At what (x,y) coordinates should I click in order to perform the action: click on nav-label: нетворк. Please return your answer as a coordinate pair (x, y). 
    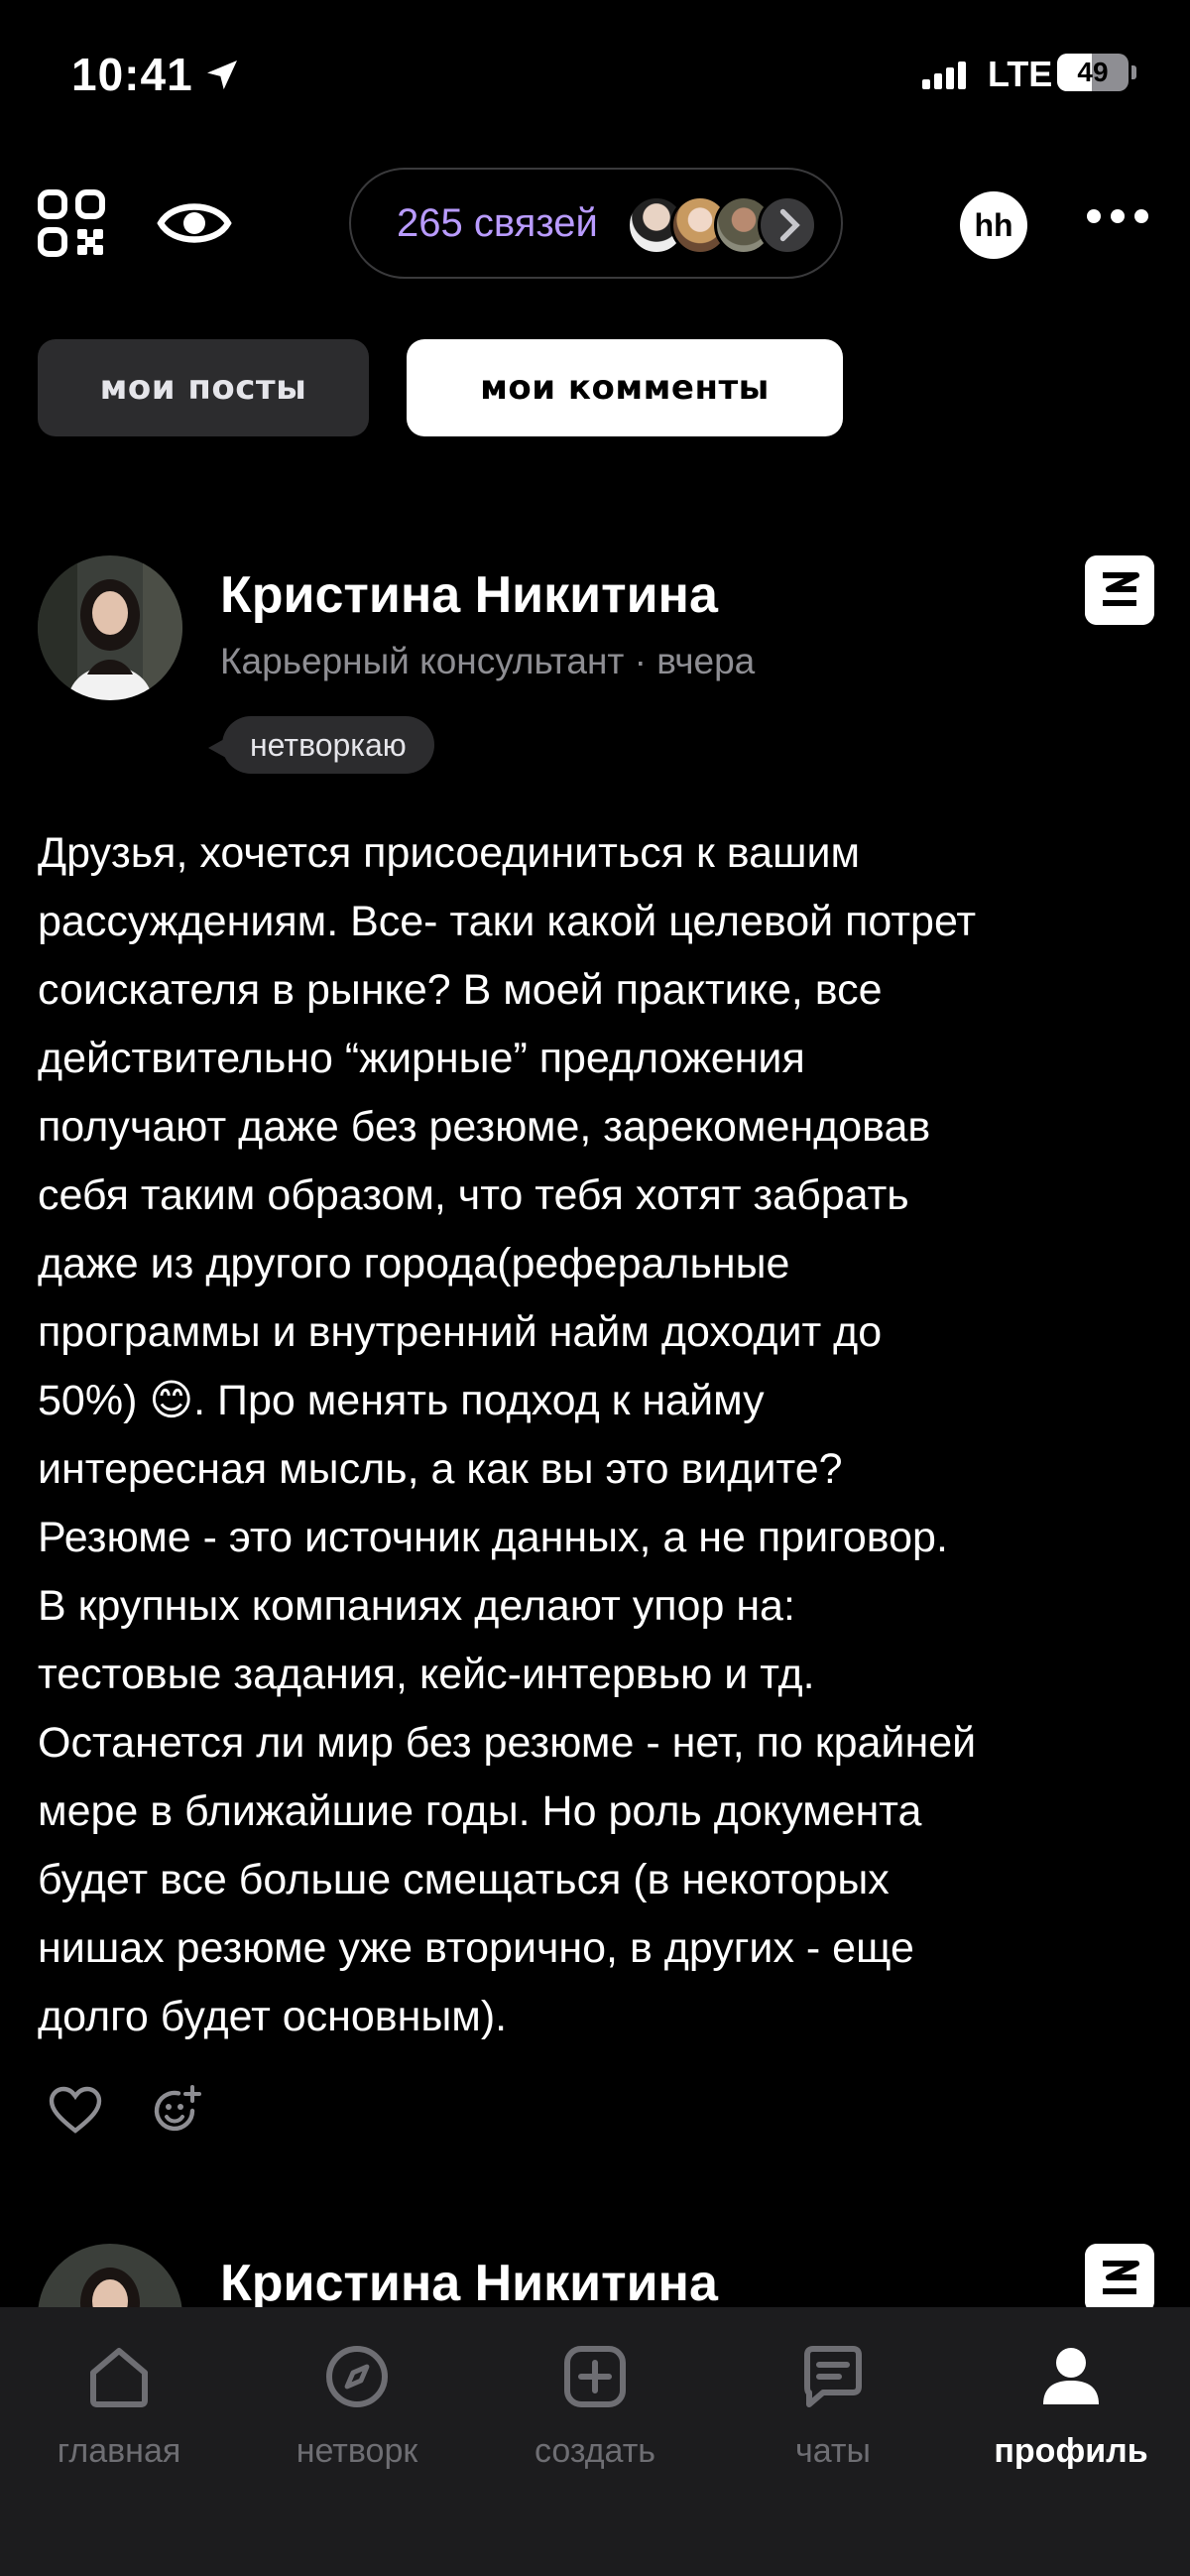
    Looking at the image, I should click on (357, 2451).